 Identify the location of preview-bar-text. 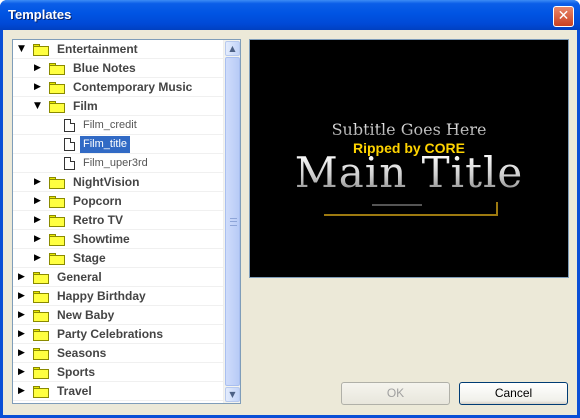
(397, 205).